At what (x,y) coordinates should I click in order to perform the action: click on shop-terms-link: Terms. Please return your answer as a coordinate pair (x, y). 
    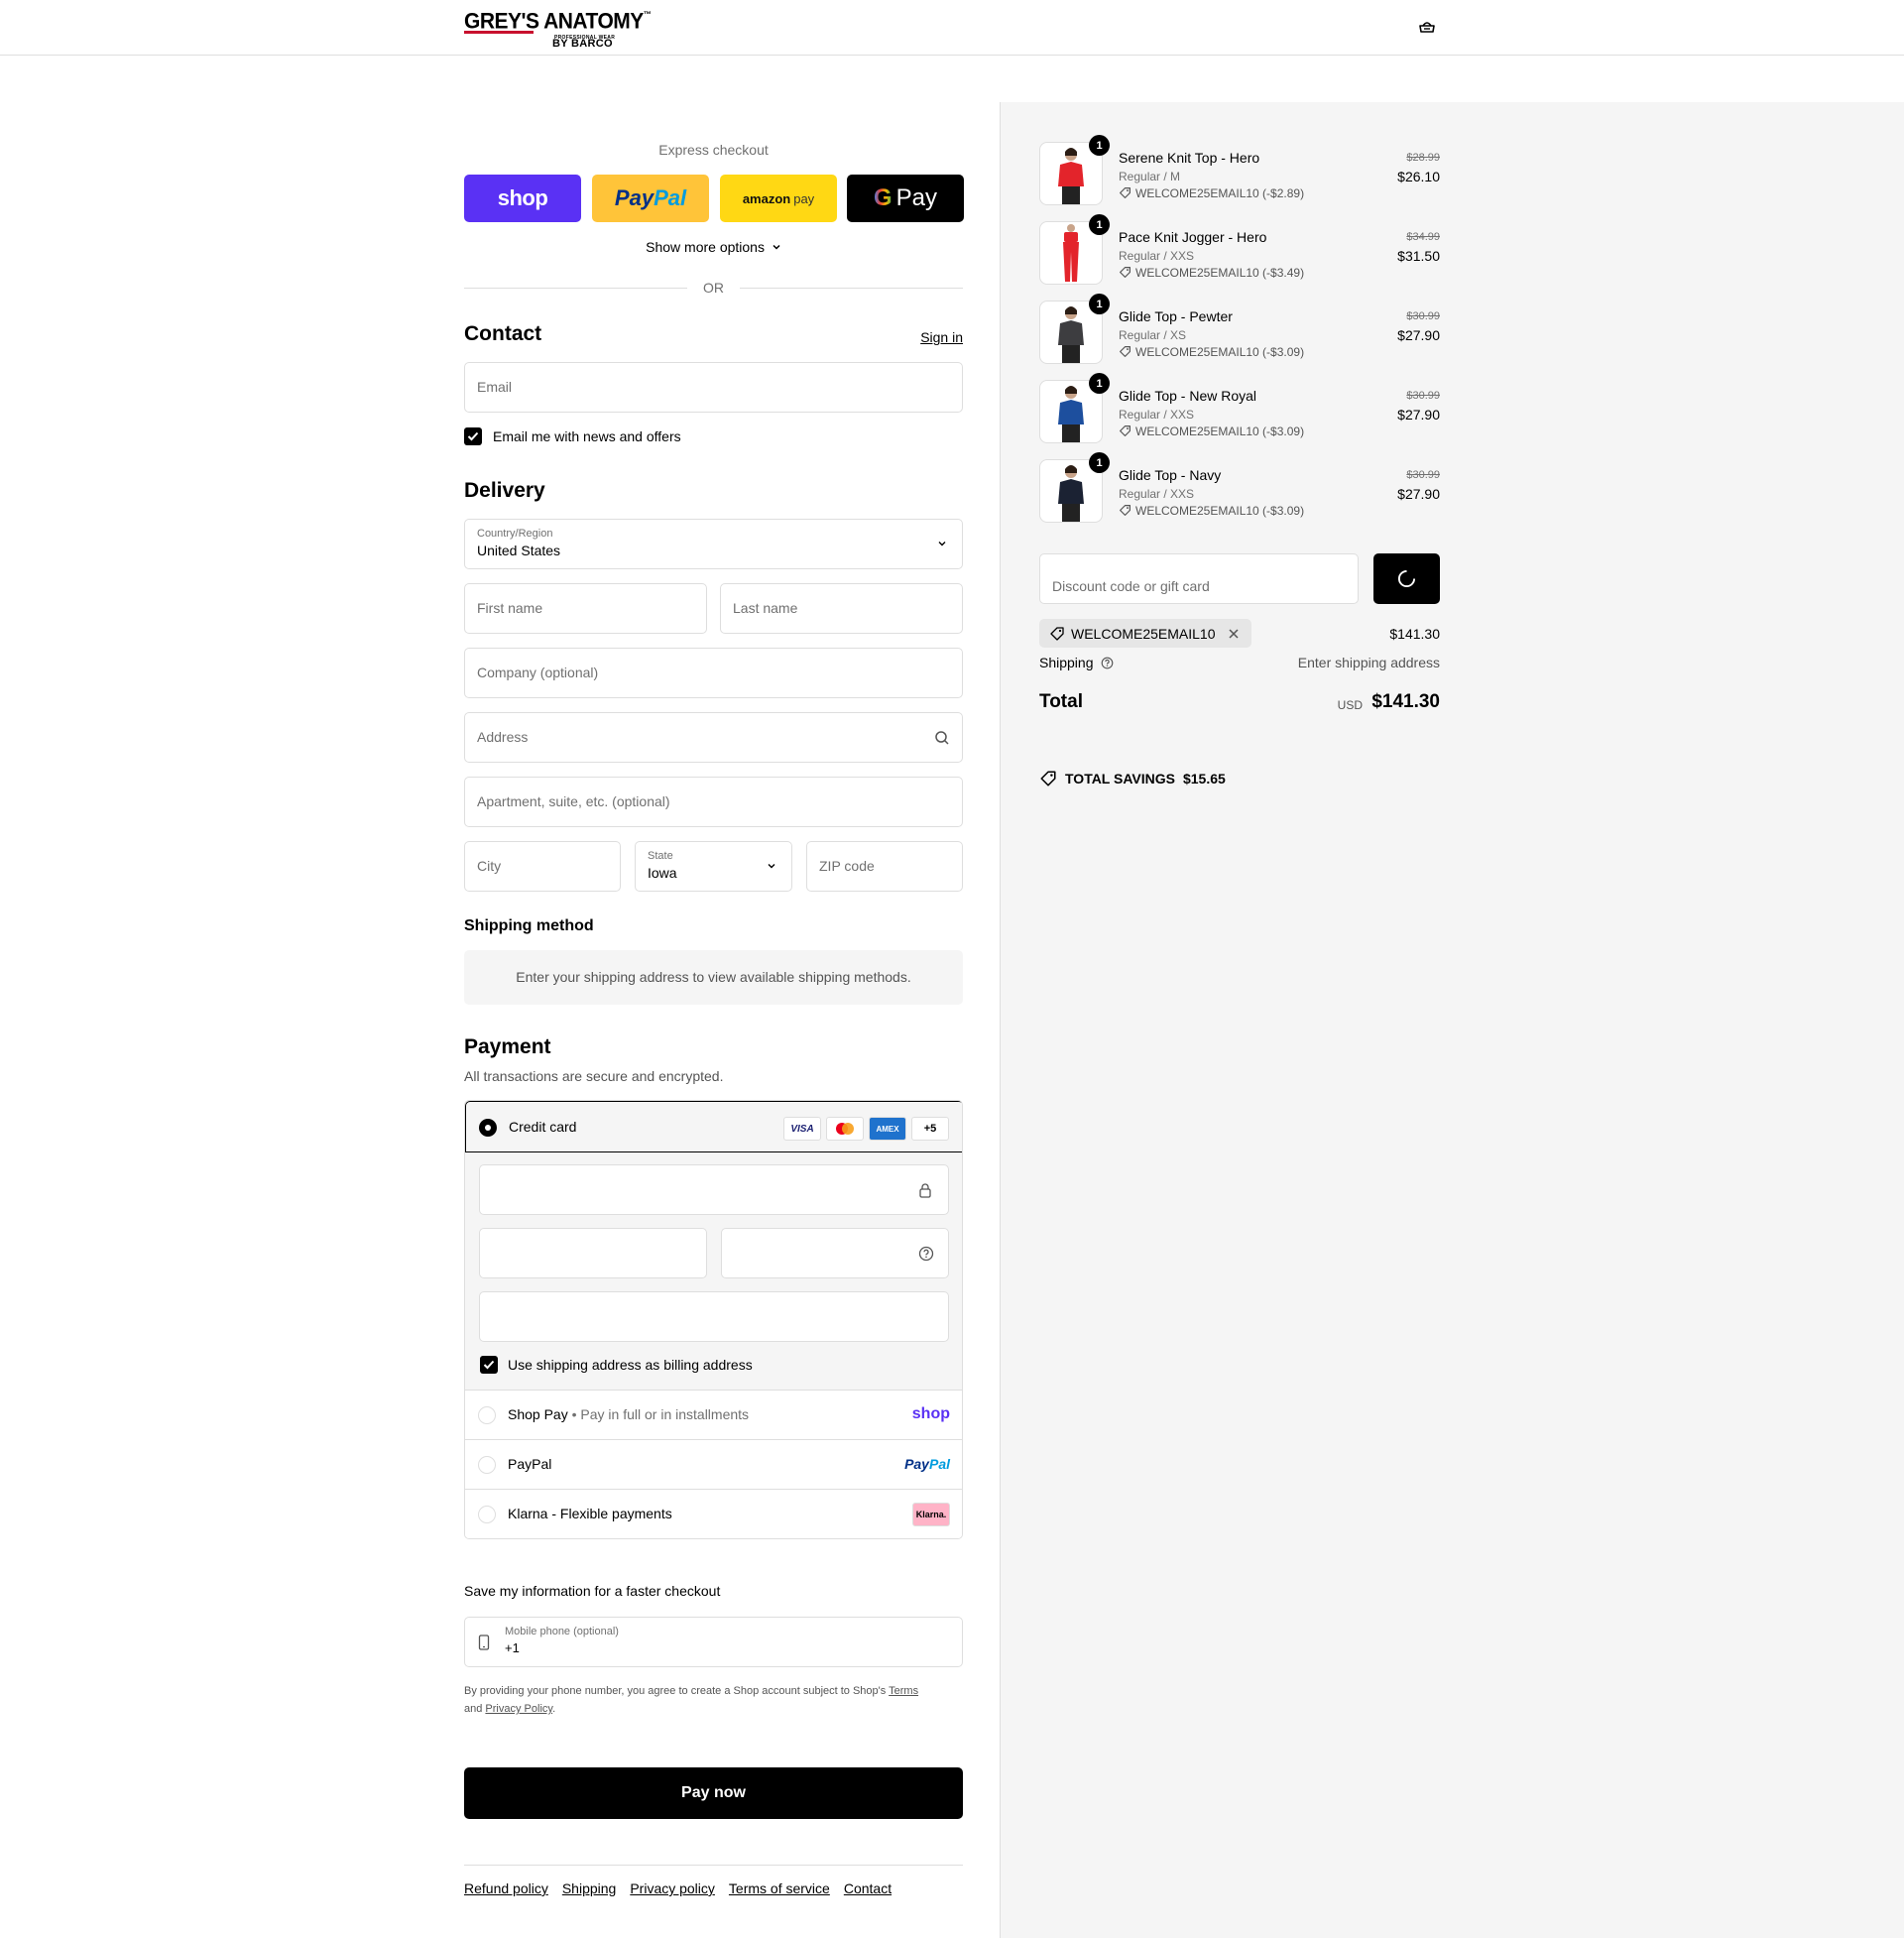
    Looking at the image, I should click on (903, 1691).